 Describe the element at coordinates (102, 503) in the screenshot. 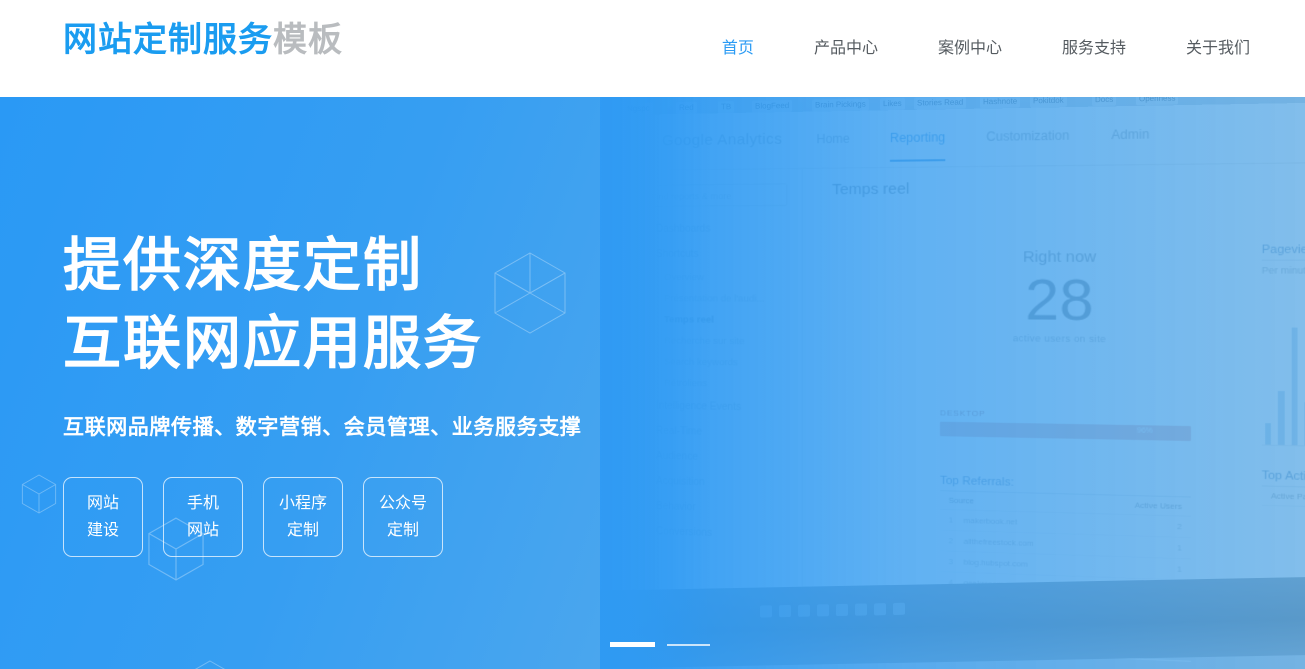

I see `tag-line1: 网站` at that location.